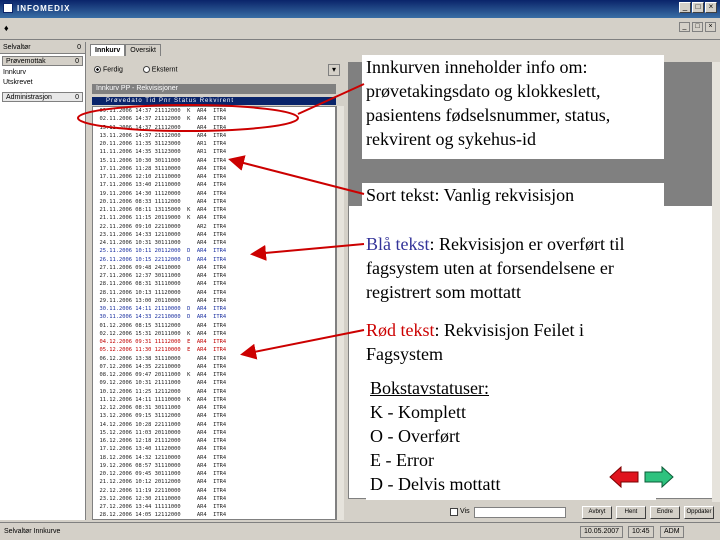 This screenshot has height=540, width=720. What do you see at coordinates (214, 194) in the screenshot?
I see `list-item: 19.11.2006 14:30 11120000 AR4 ITR4` at bounding box center [214, 194].